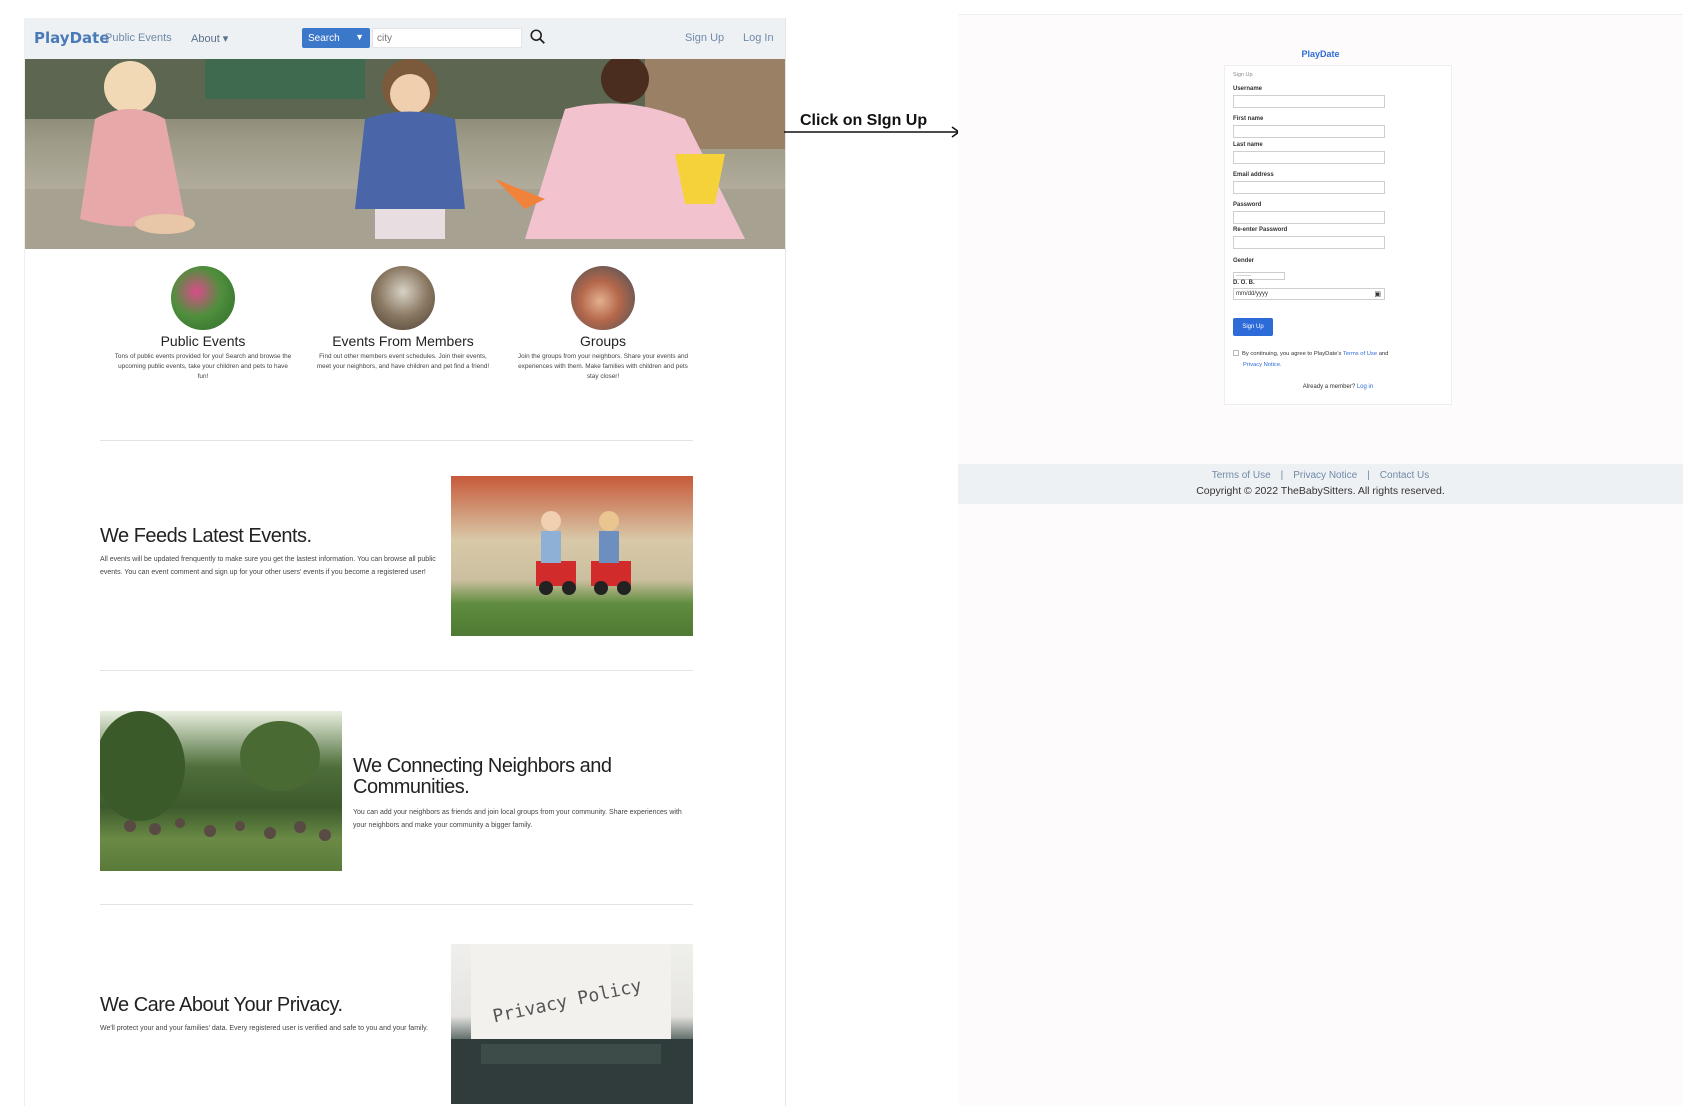 The image size is (1702, 1106). I want to click on calendar-icon: ▣, so click(1377, 295).